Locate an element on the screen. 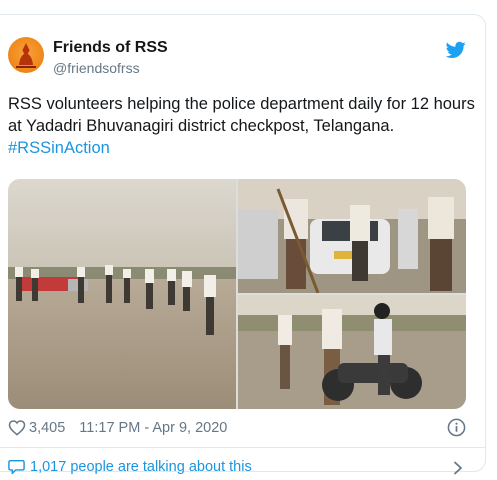  hashtag-link: #RSSinAction is located at coordinates (243, 148).